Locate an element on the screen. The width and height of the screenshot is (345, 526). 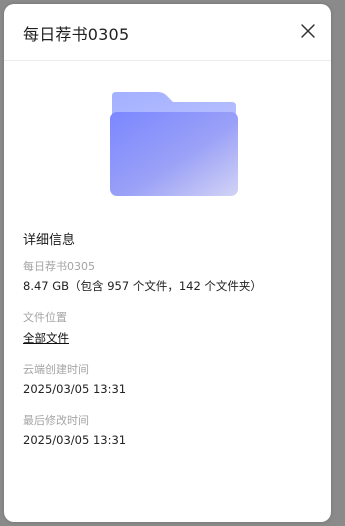
location-link: 全部文件 is located at coordinates (46, 338).